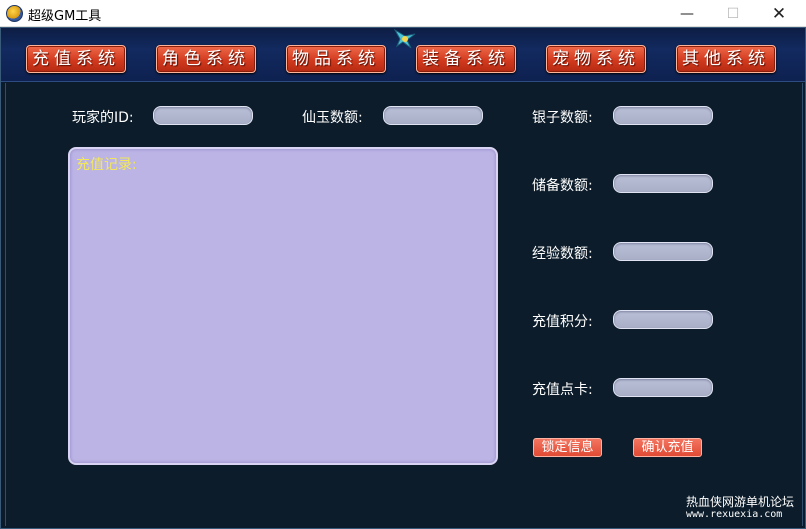 The height and width of the screenshot is (529, 806). Describe the element at coordinates (65, 16) in the screenshot. I see `window-title: 超级GM工具` at that location.